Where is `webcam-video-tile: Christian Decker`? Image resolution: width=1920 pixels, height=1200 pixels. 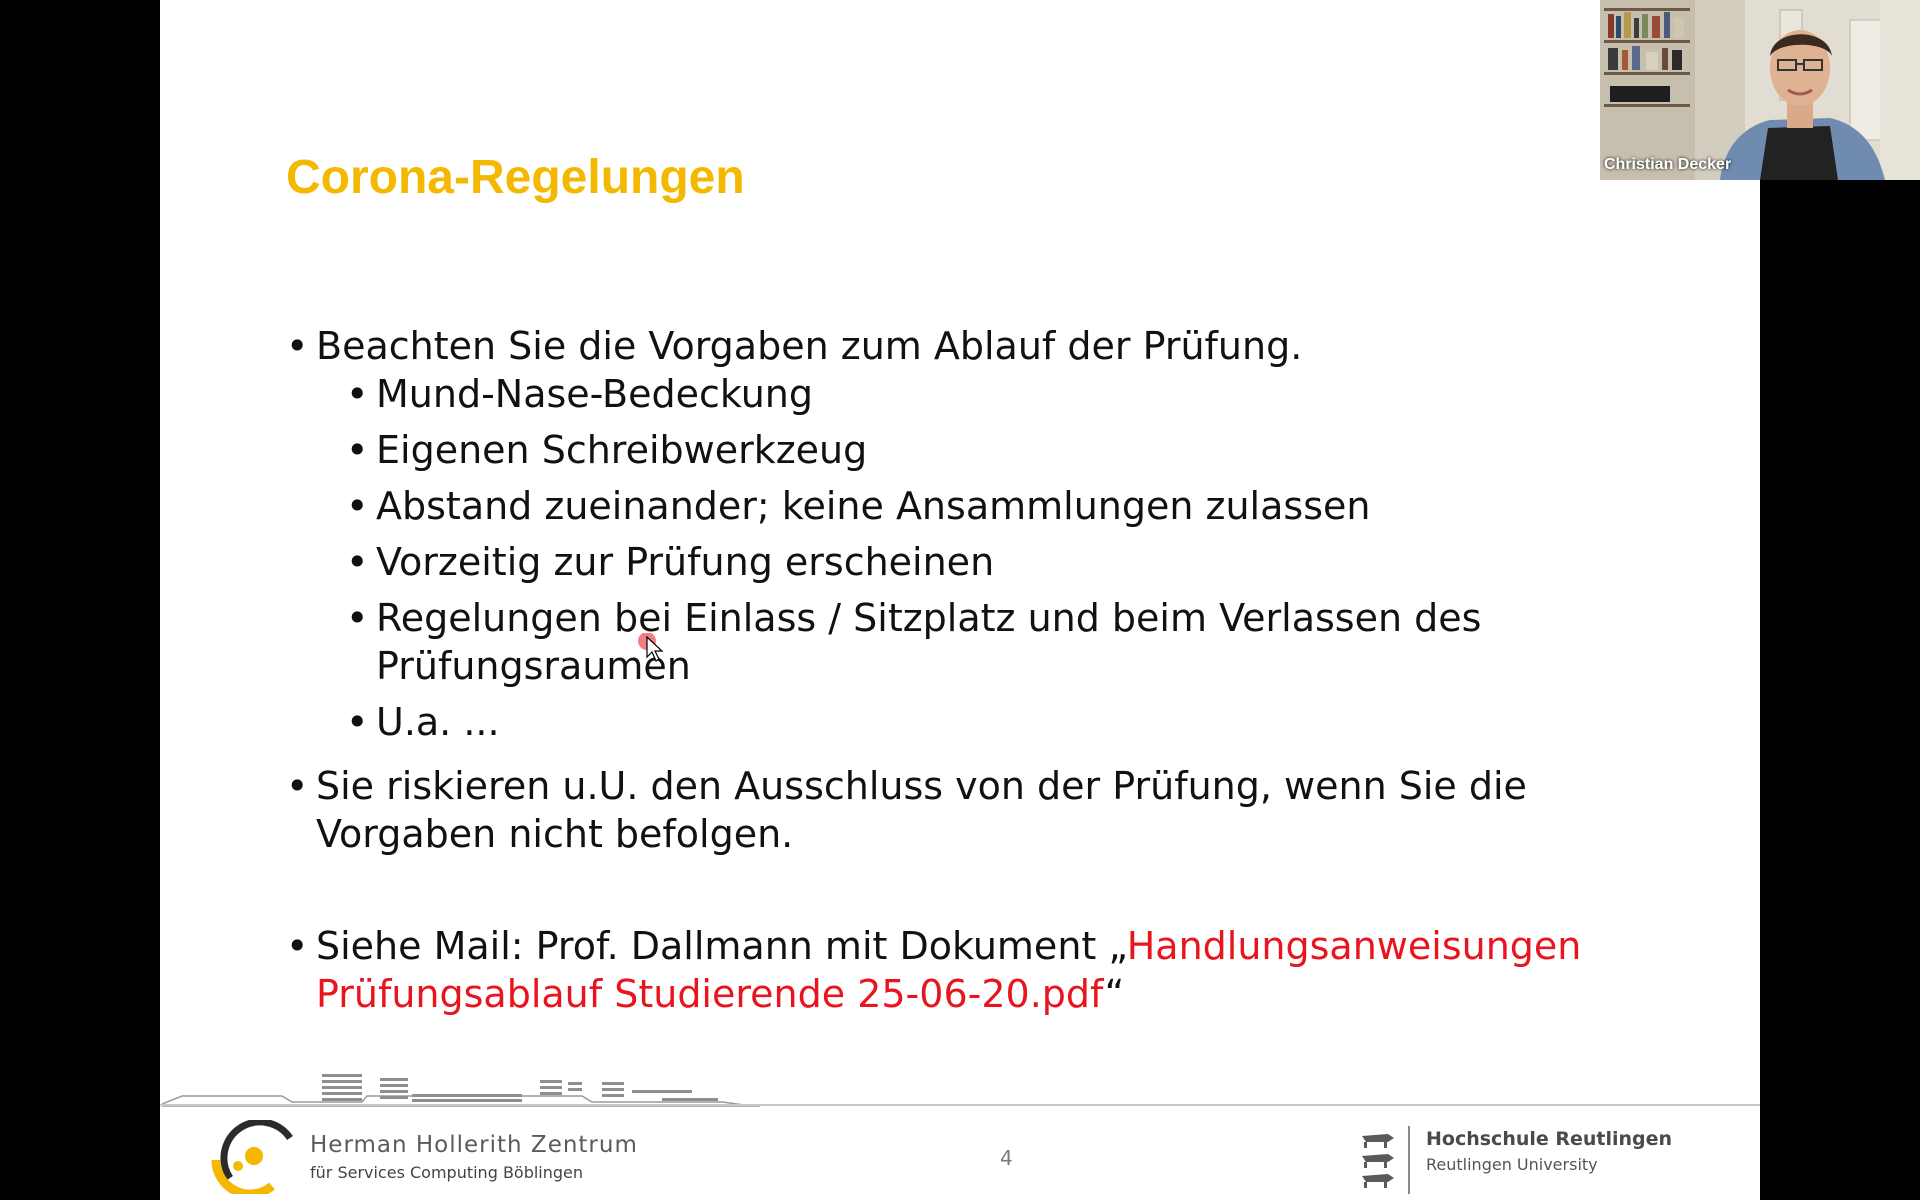 webcam-video-tile: Christian Decker is located at coordinates (1760, 90).